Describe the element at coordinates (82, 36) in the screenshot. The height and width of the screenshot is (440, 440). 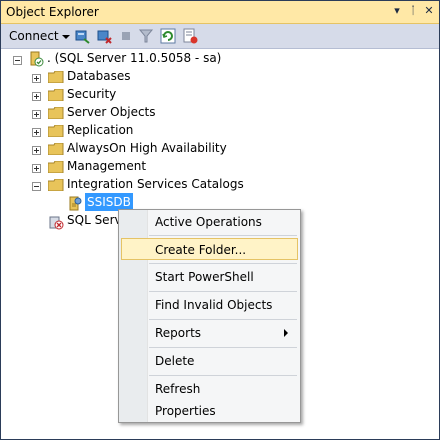
I see `connect-object-explorer-icon` at that location.